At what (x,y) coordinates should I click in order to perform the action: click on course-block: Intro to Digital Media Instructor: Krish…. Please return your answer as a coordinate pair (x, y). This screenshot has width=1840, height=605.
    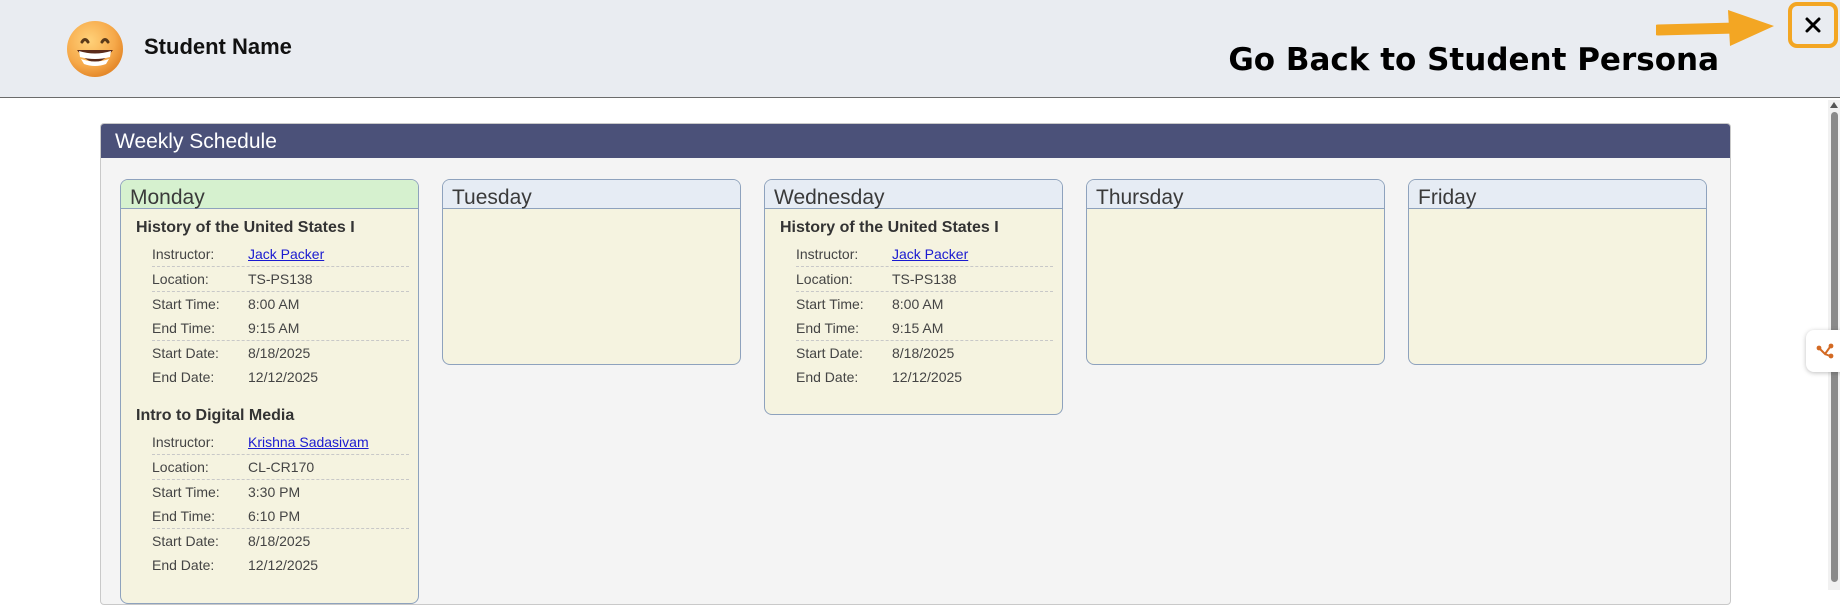
    Looking at the image, I should click on (269, 483).